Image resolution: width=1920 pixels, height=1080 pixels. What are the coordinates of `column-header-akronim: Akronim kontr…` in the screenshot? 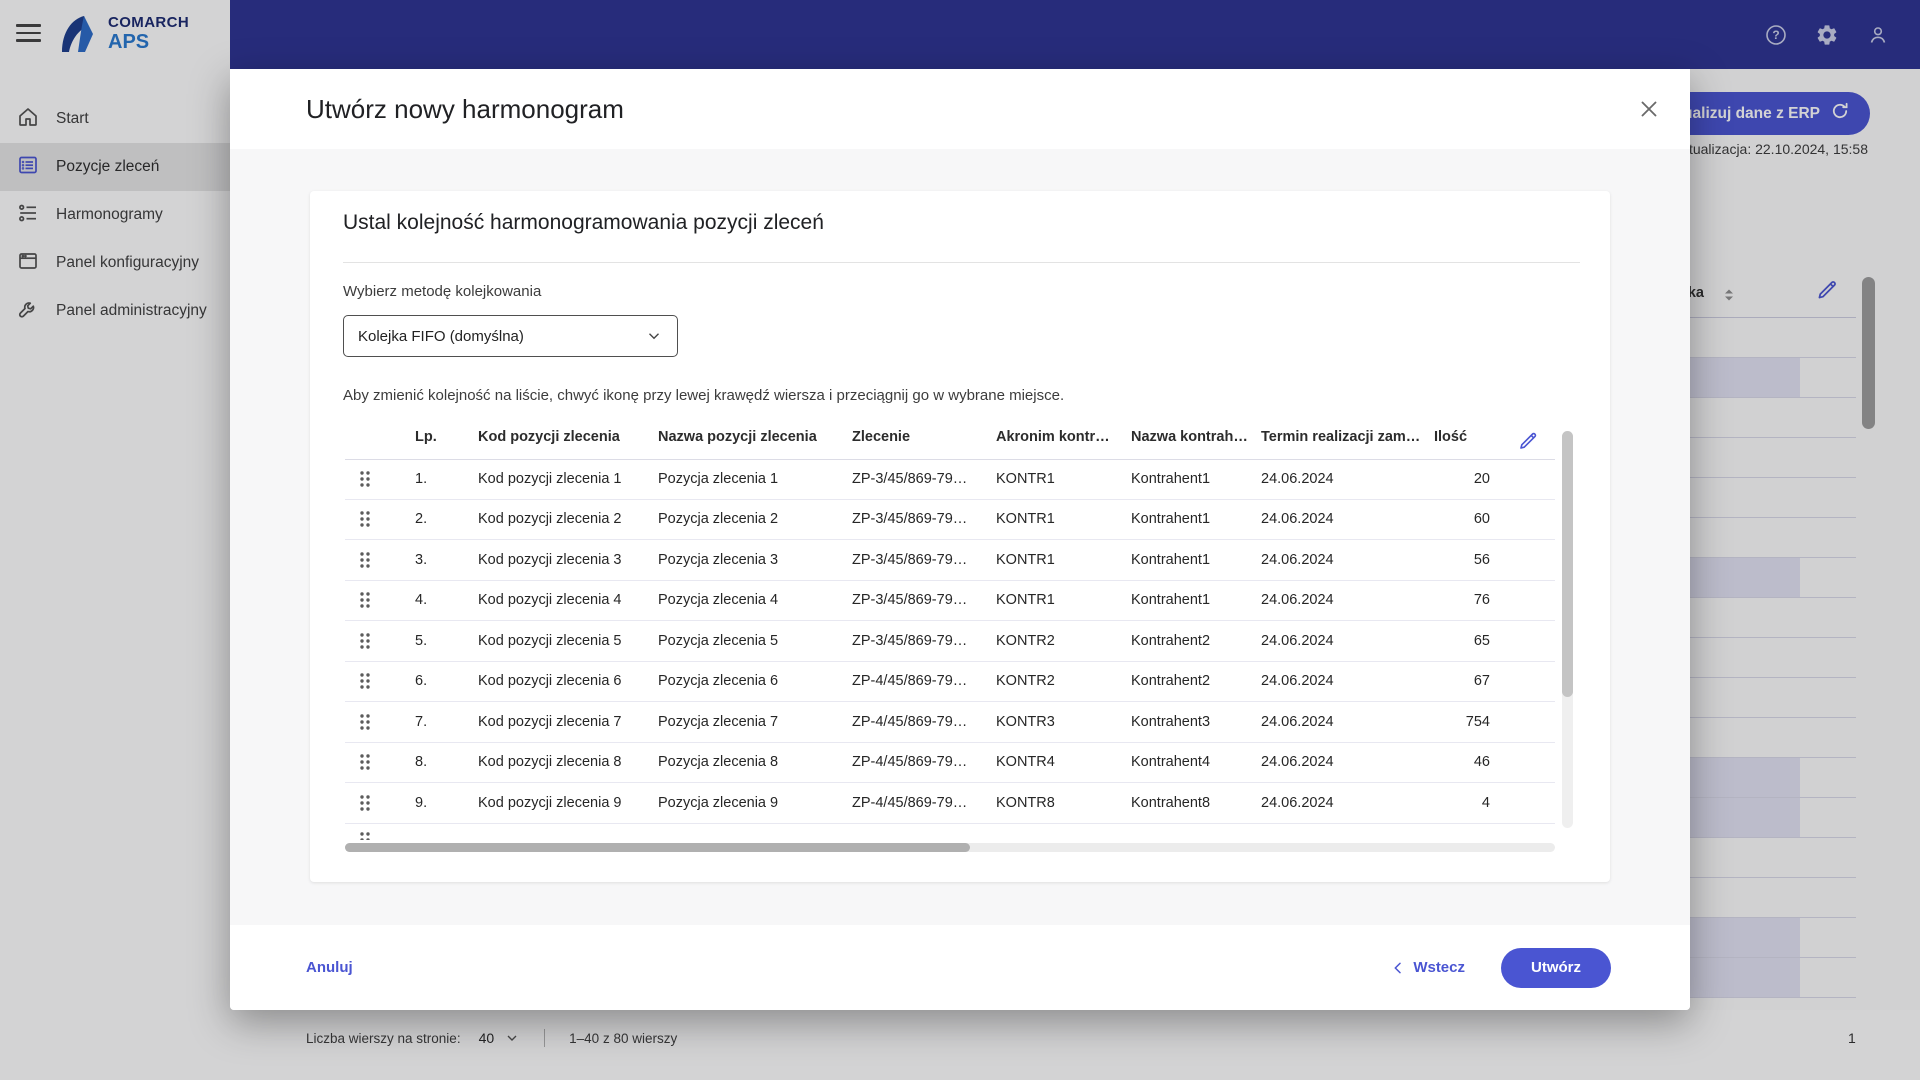 It's located at (1053, 437).